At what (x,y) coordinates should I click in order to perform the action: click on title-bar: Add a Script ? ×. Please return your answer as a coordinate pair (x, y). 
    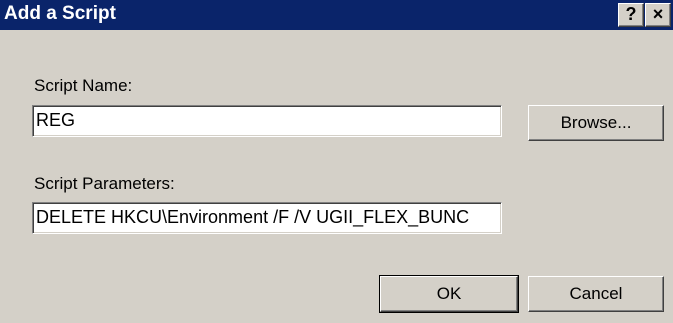
    Looking at the image, I should click on (336, 15).